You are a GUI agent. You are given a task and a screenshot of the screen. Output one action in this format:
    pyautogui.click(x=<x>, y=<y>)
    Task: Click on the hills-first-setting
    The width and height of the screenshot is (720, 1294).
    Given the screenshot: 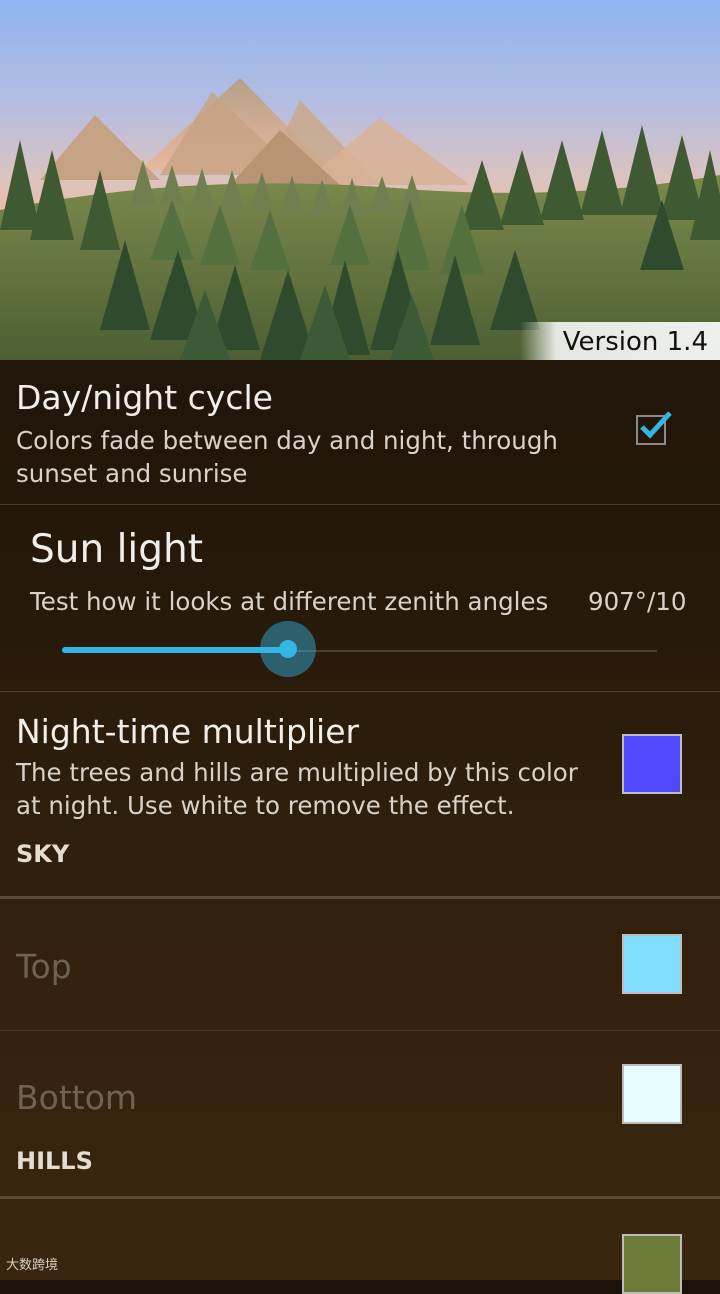 What is the action you would take?
    pyautogui.click(x=360, y=1246)
    